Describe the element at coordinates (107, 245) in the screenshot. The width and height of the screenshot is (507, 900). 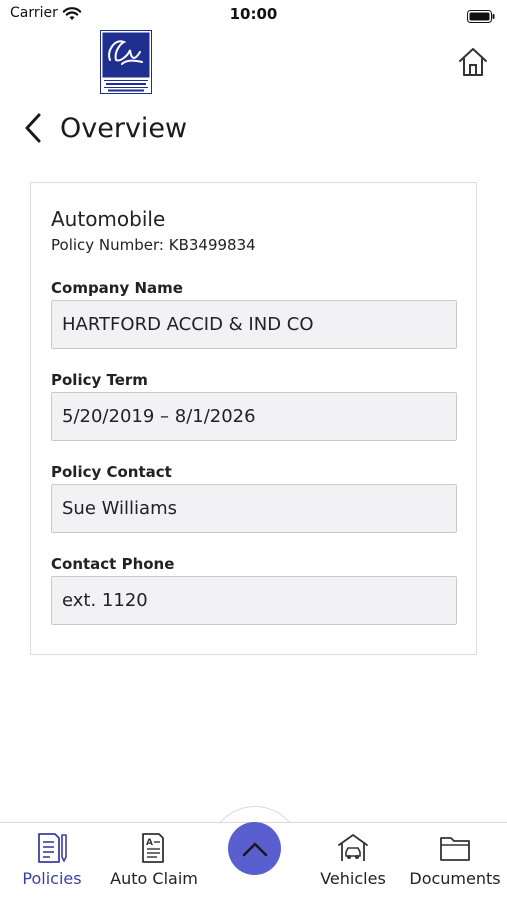
I see `policy-number-label: Policy Number:` at that location.